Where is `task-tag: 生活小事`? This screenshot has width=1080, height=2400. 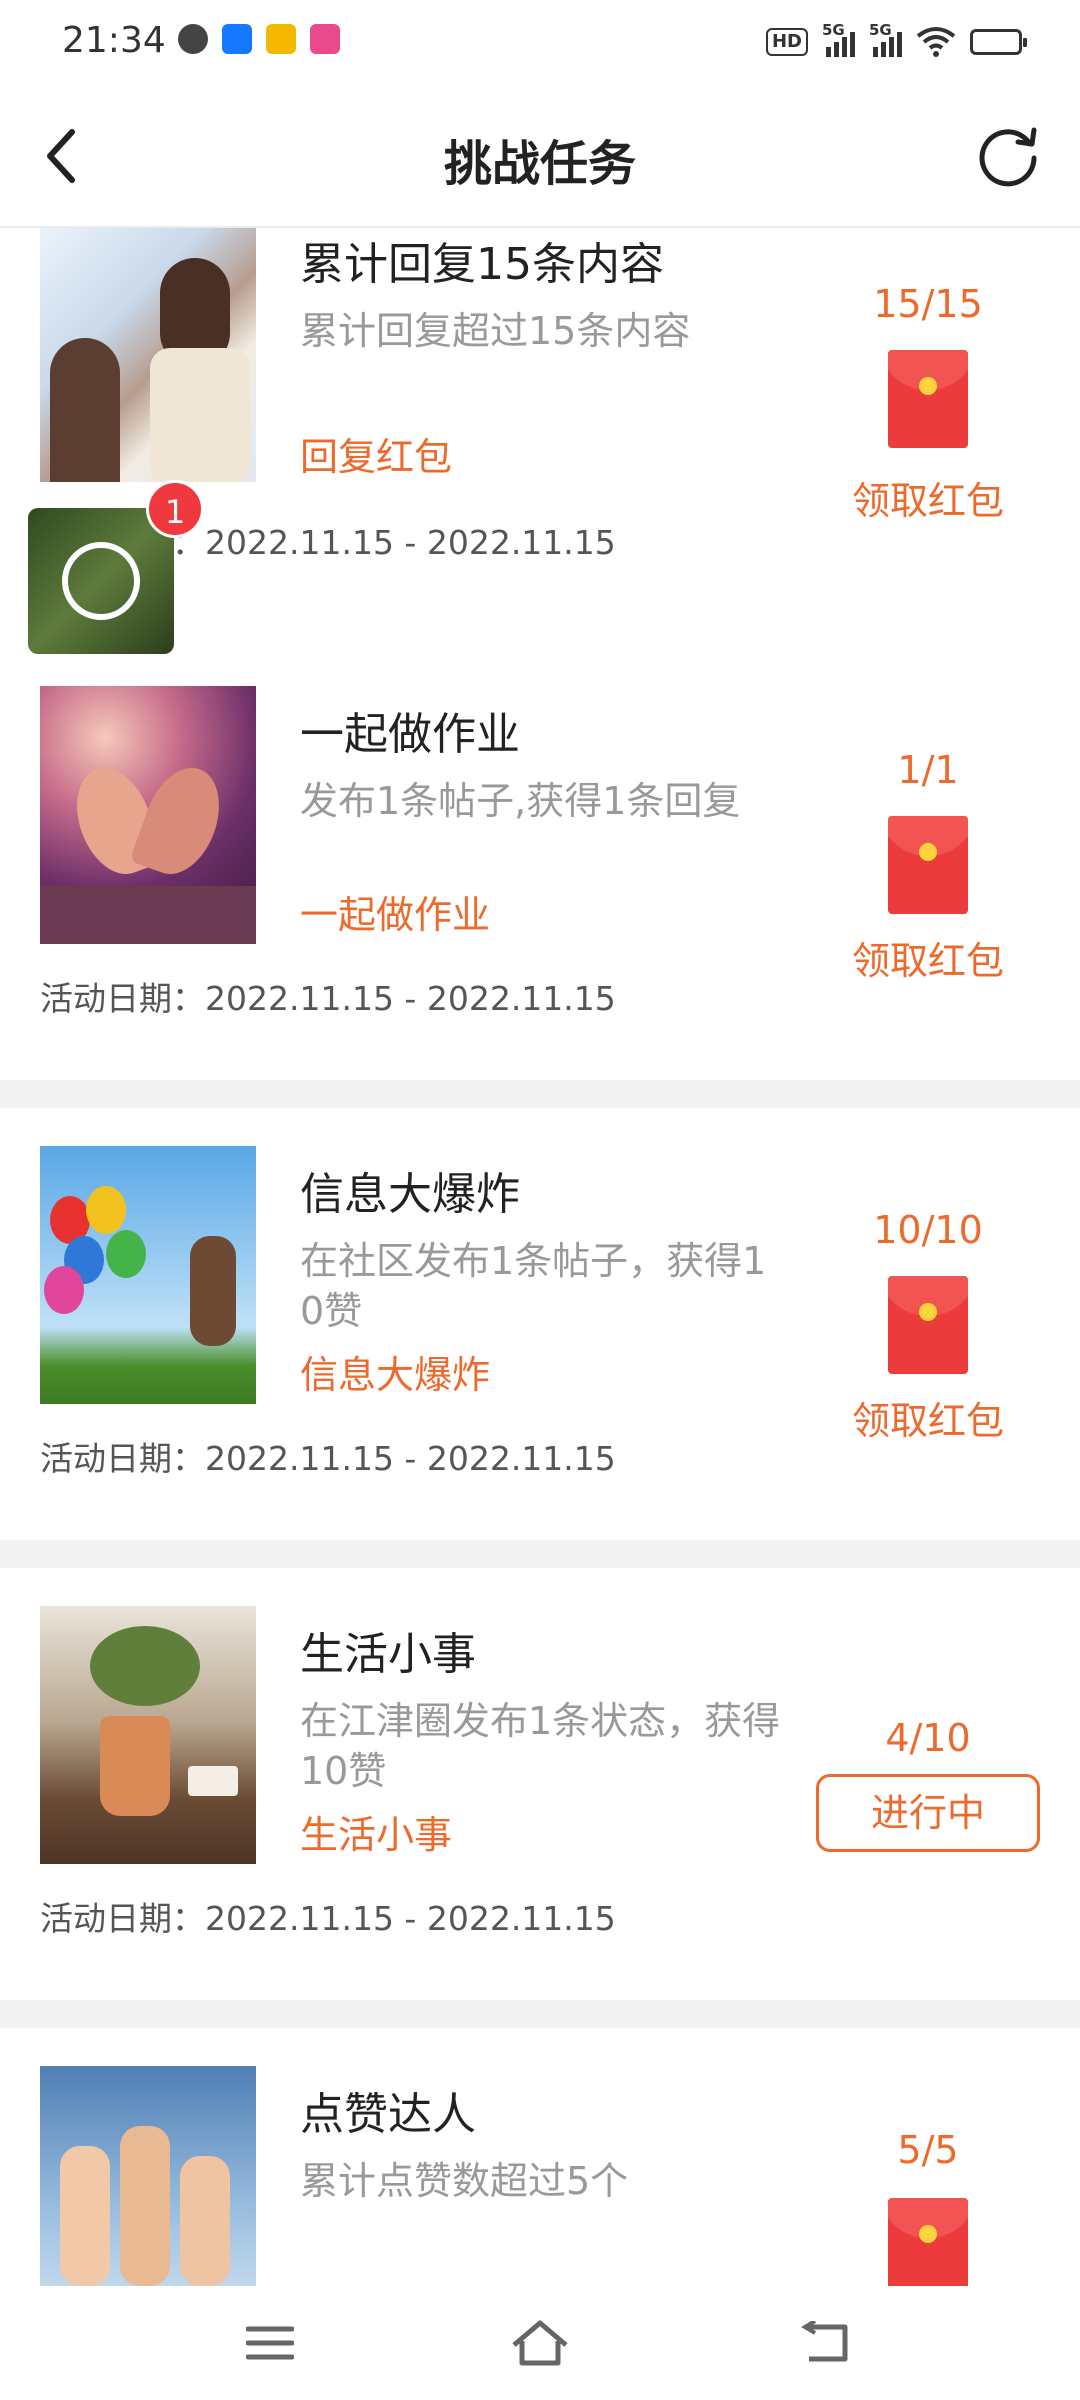
task-tag: 生活小事 is located at coordinates (376, 1835).